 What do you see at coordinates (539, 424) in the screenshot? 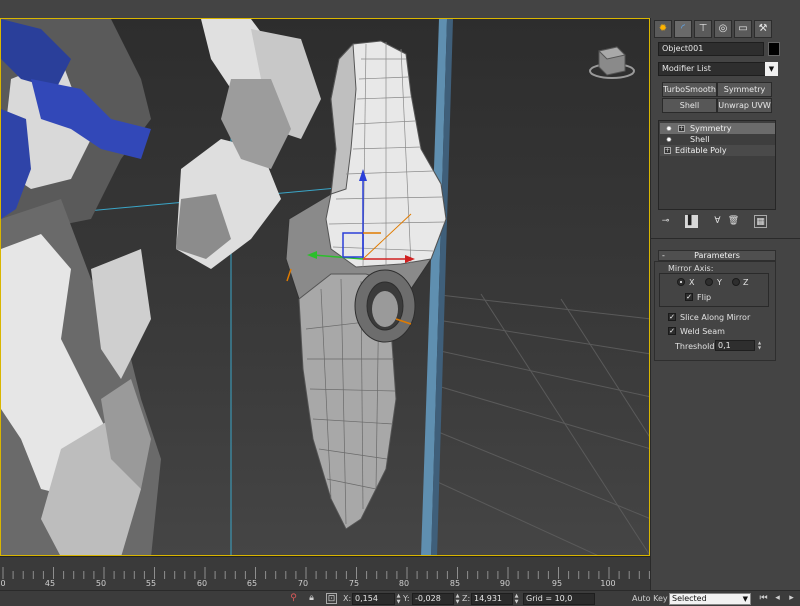
I see `floor-grid` at bounding box center [539, 424].